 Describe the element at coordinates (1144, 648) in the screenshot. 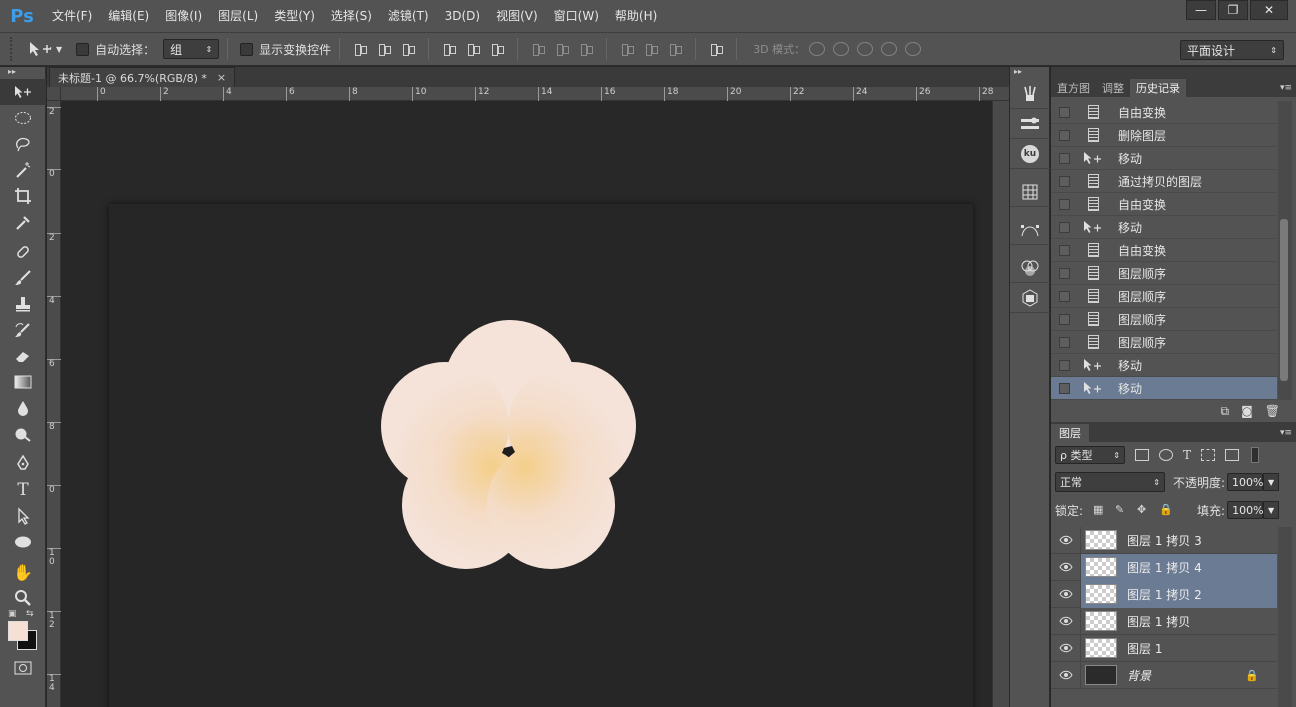

I see `layer-name: 图层 1` at that location.